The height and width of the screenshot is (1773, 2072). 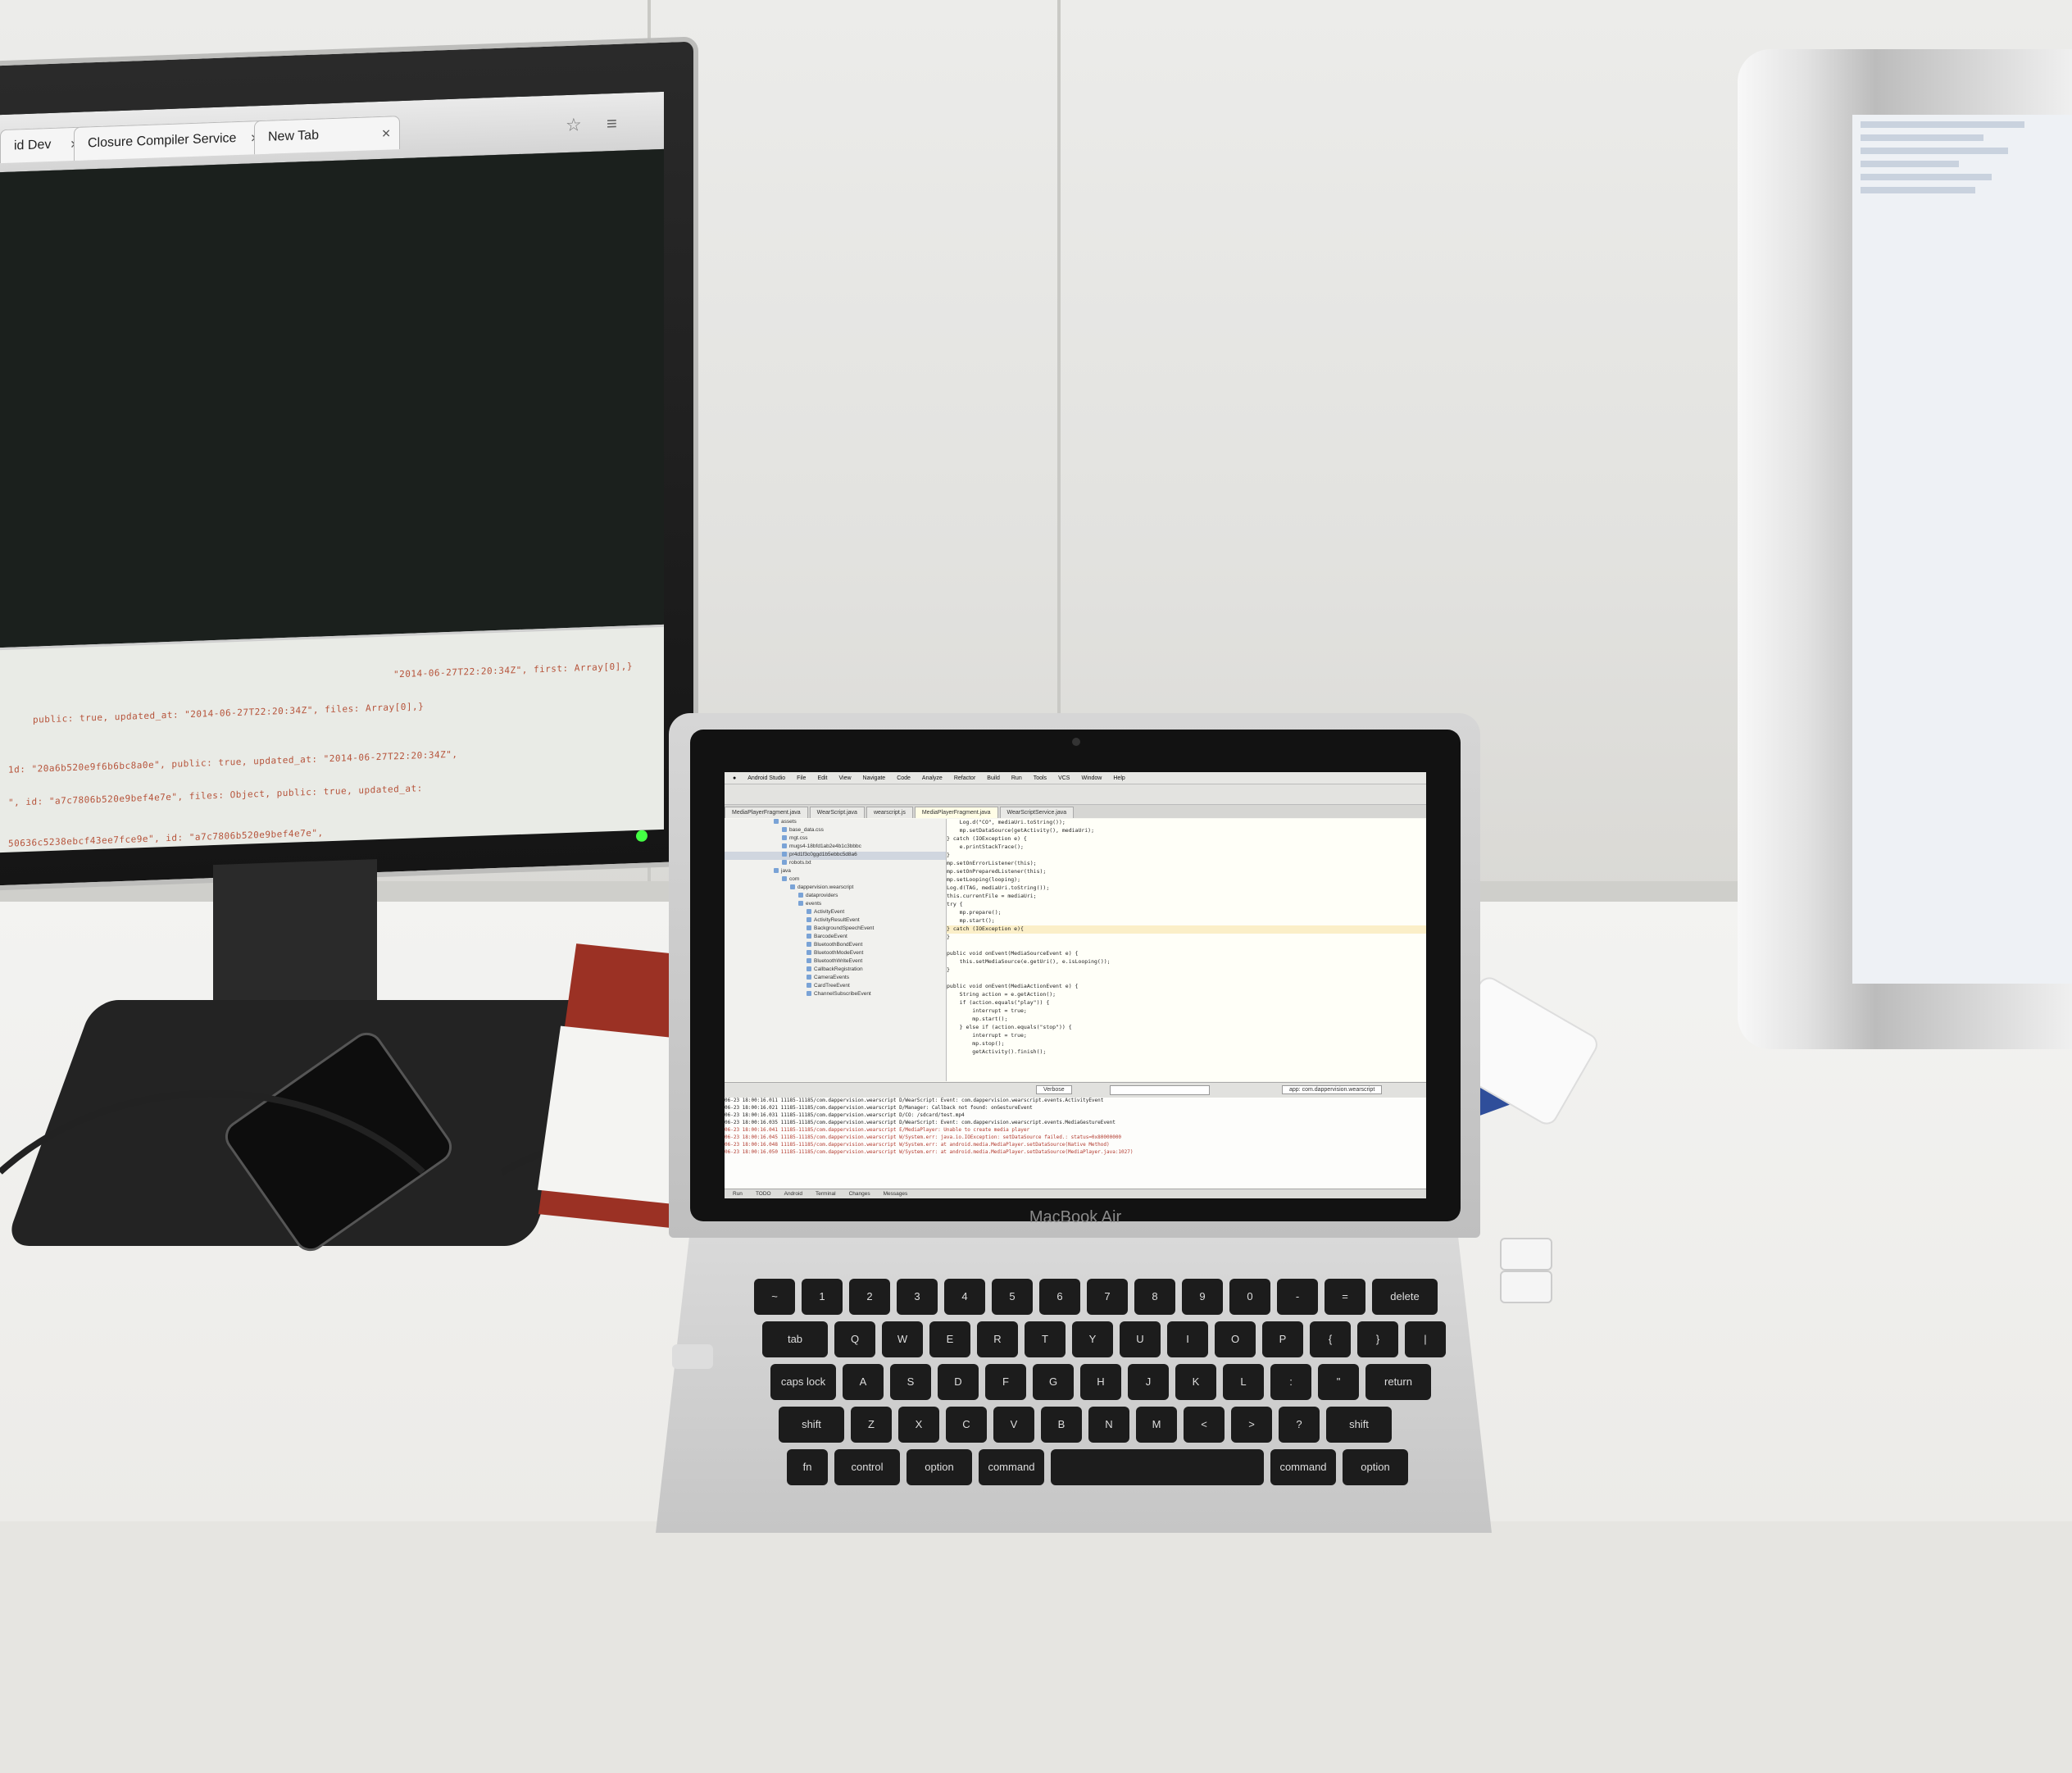 I want to click on keyboard-key: 0, so click(x=1249, y=1297).